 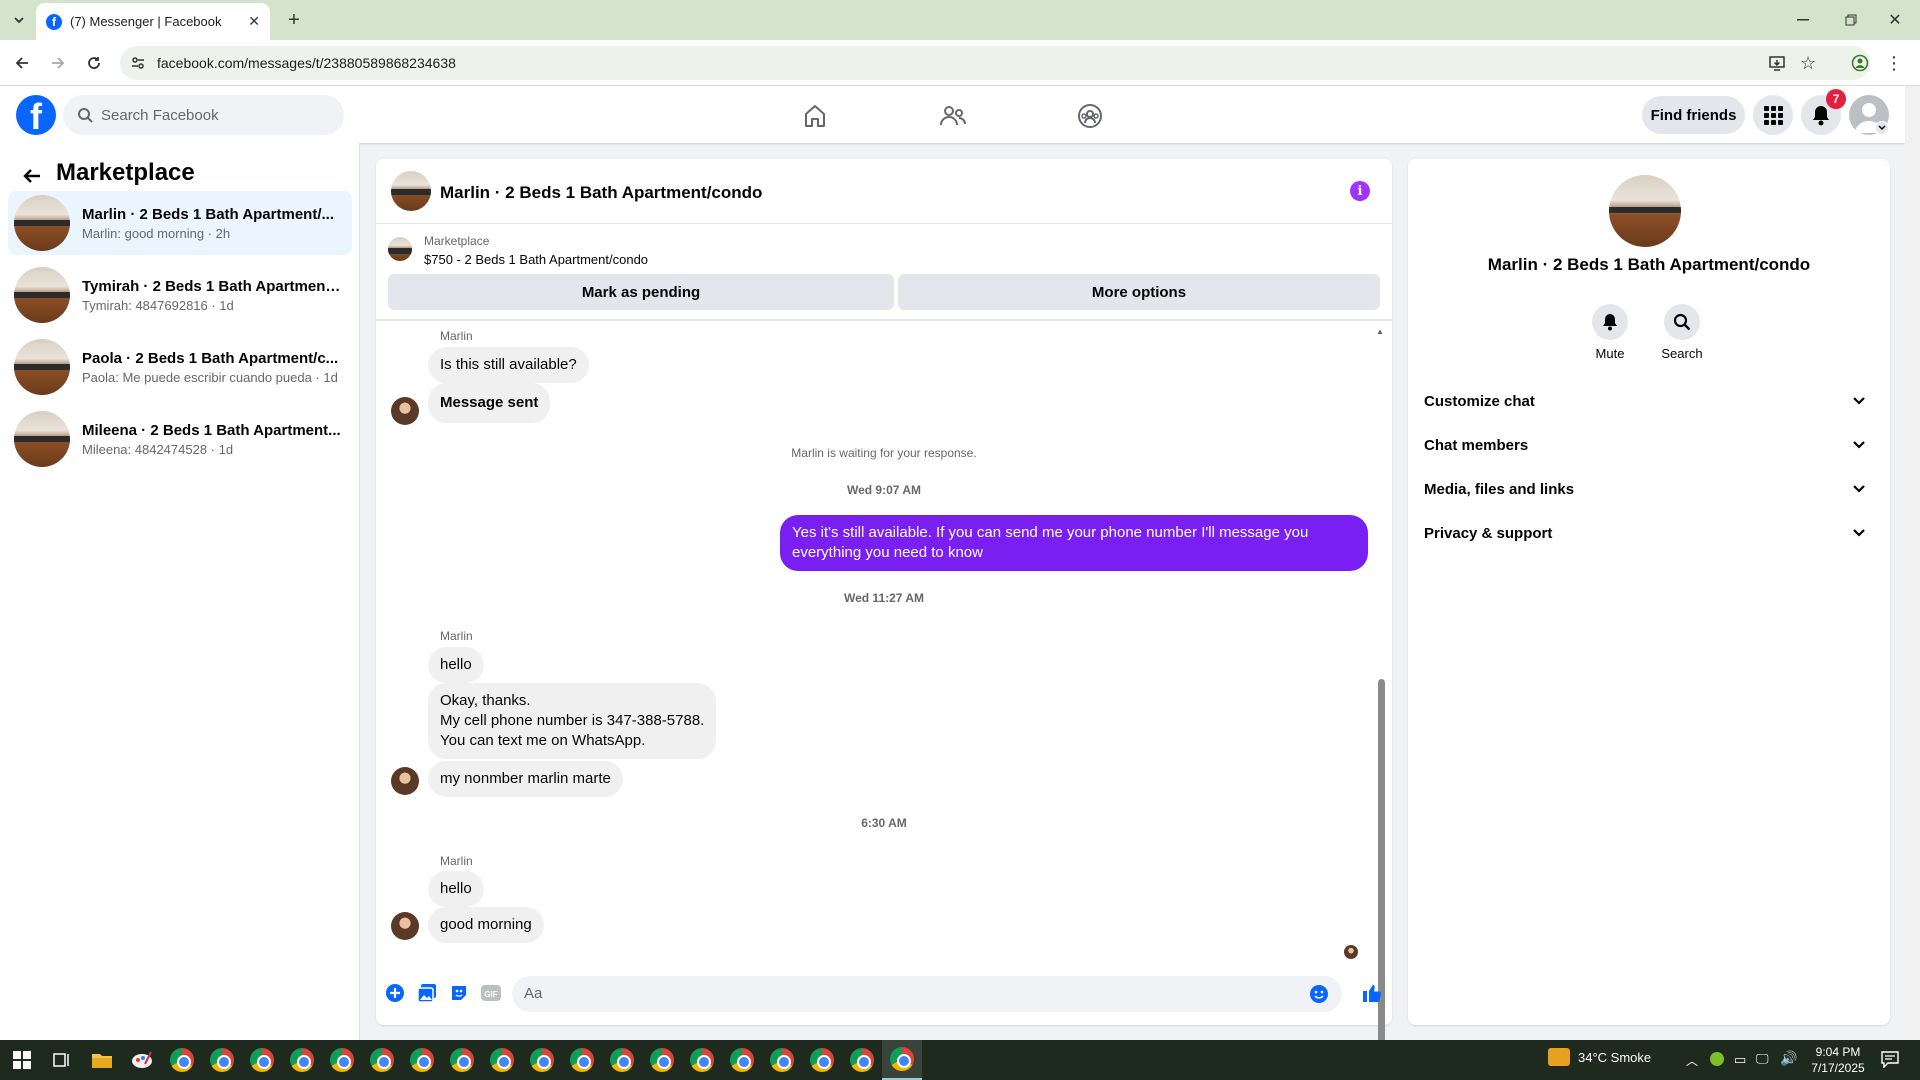 What do you see at coordinates (22, 63) in the screenshot?
I see `back-button` at bounding box center [22, 63].